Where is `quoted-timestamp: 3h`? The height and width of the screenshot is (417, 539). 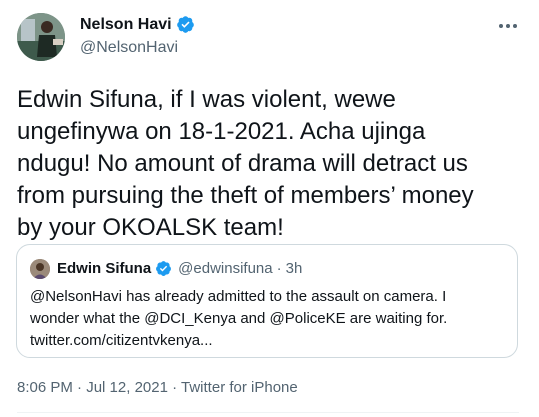
quoted-timestamp: 3h is located at coordinates (294, 268).